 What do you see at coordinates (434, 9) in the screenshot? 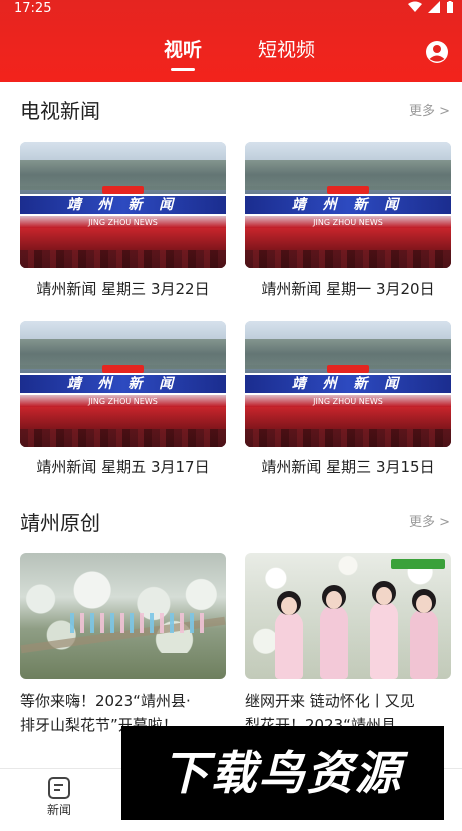
I see `signal-icon` at bounding box center [434, 9].